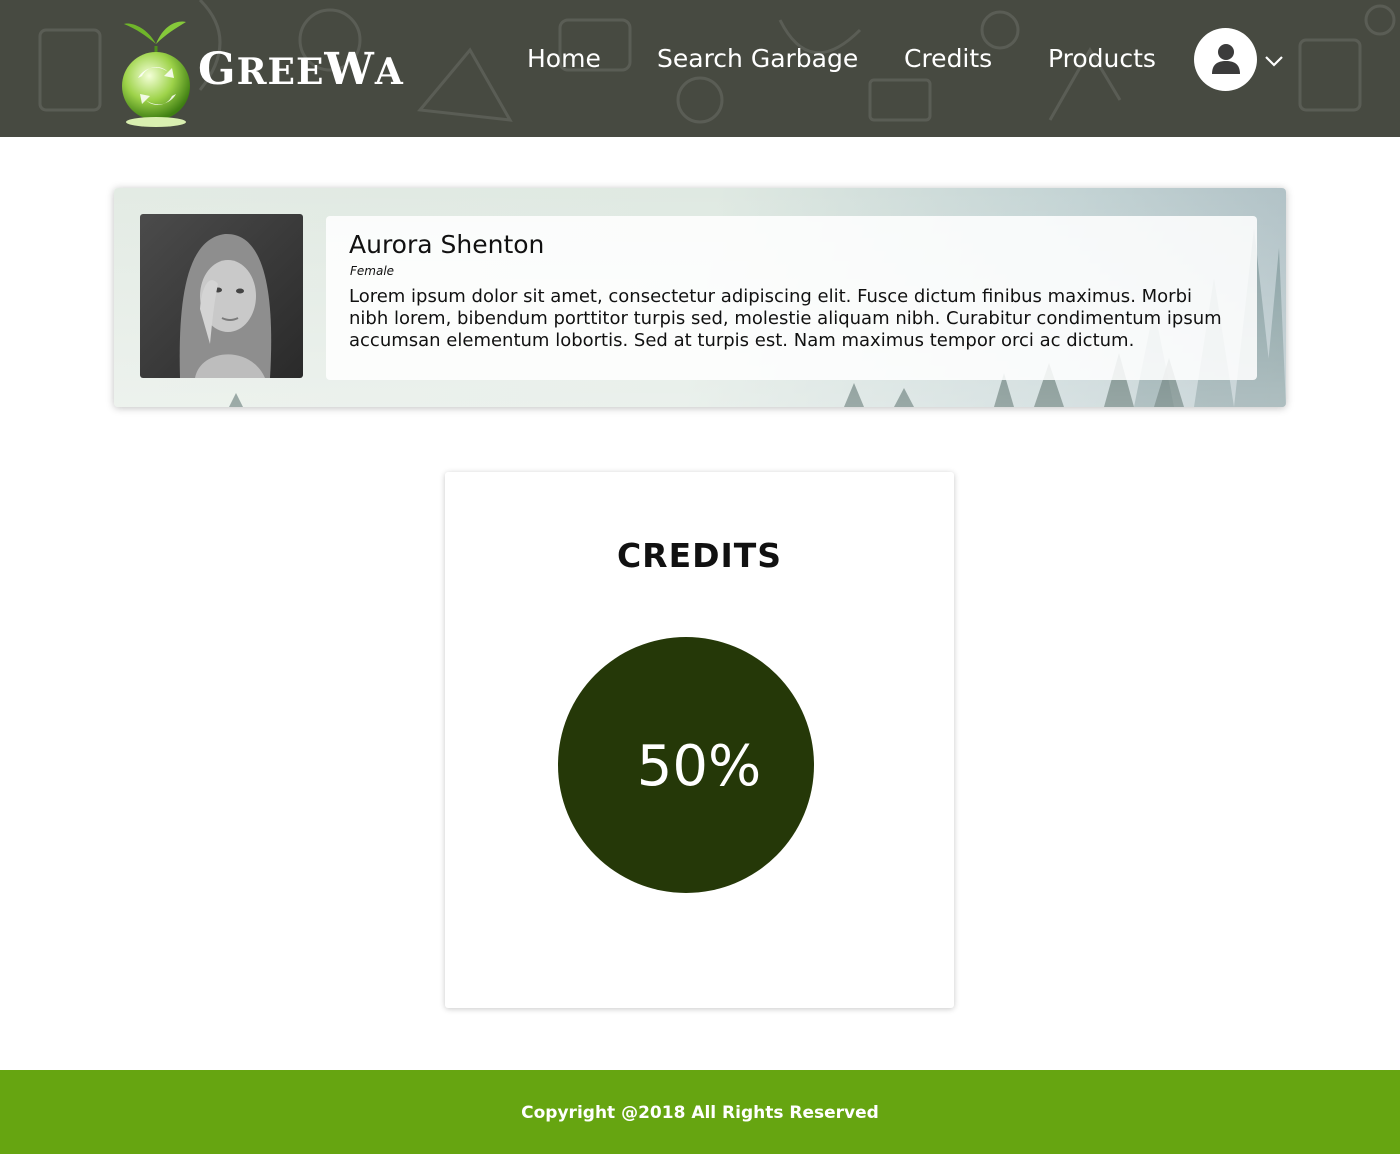 The image size is (1400, 1154). I want to click on credits-value: 50%, so click(699, 766).